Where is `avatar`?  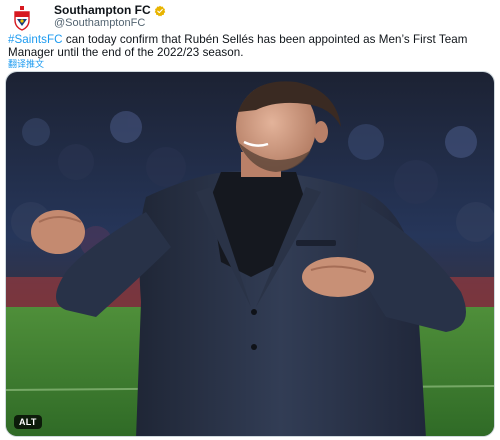
avatar is located at coordinates (22, 18).